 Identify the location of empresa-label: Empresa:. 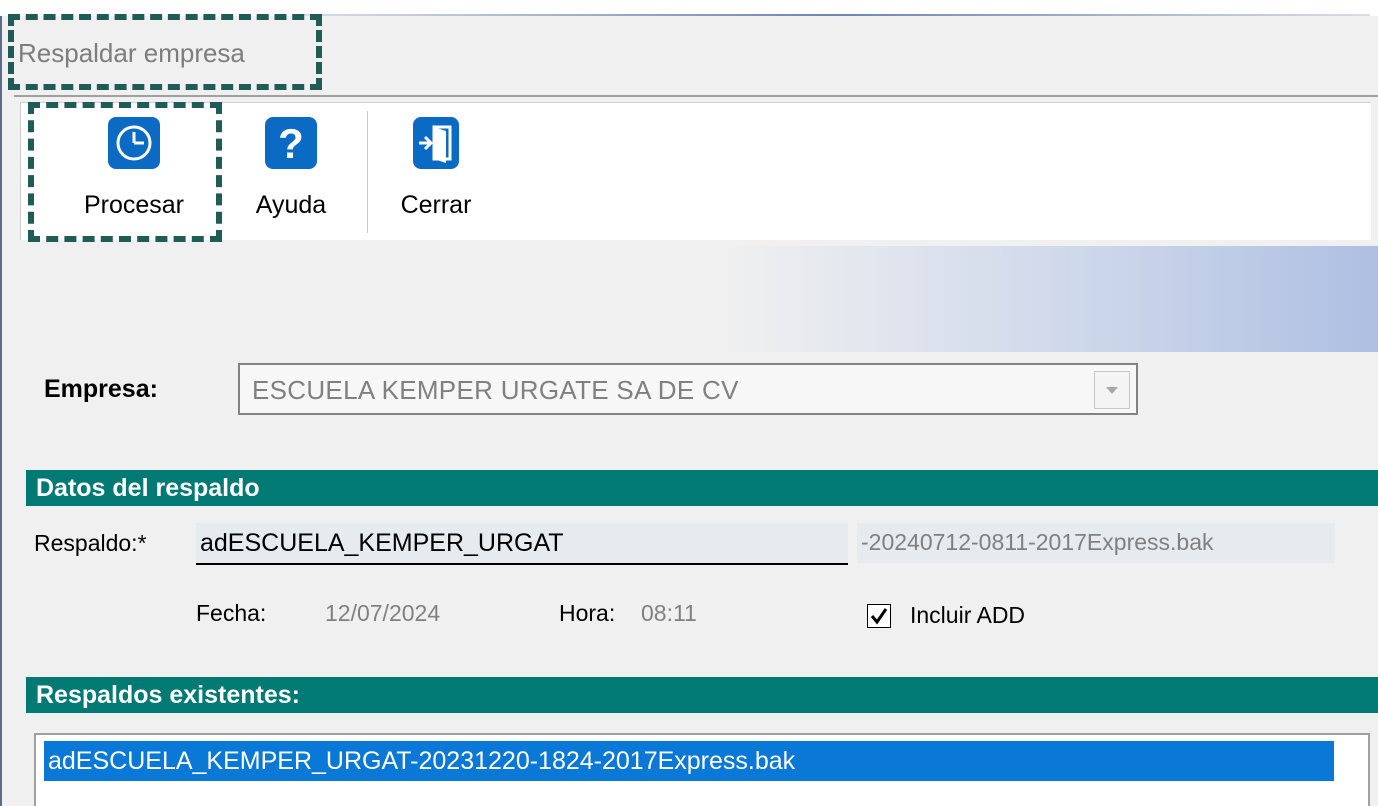
(101, 389).